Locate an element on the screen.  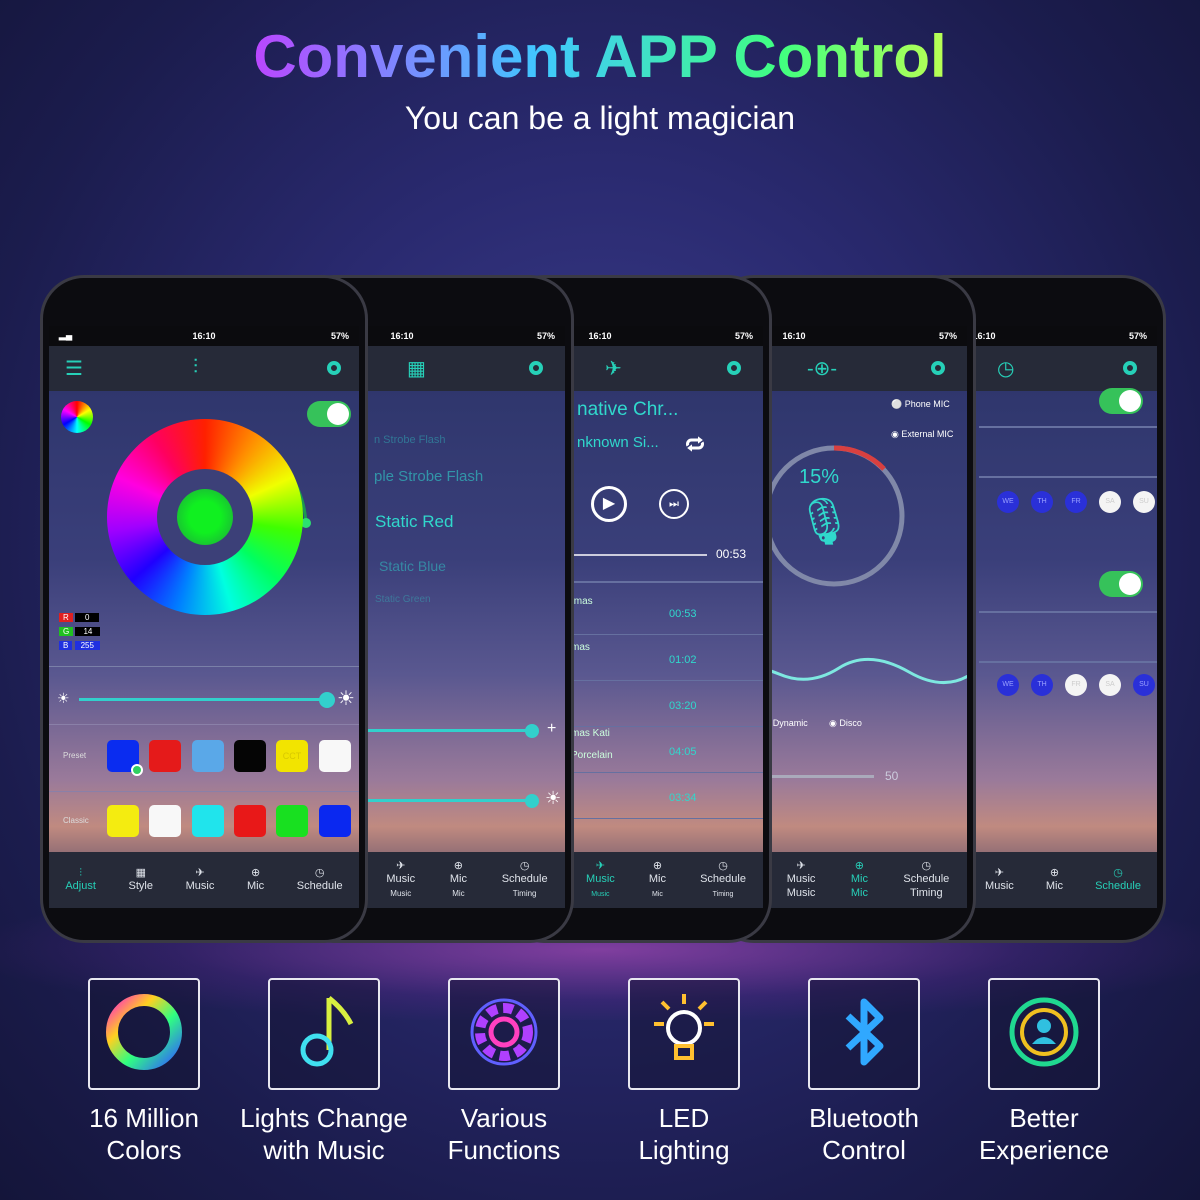
bright-icon: ☀ is located at coordinates (346, 699).